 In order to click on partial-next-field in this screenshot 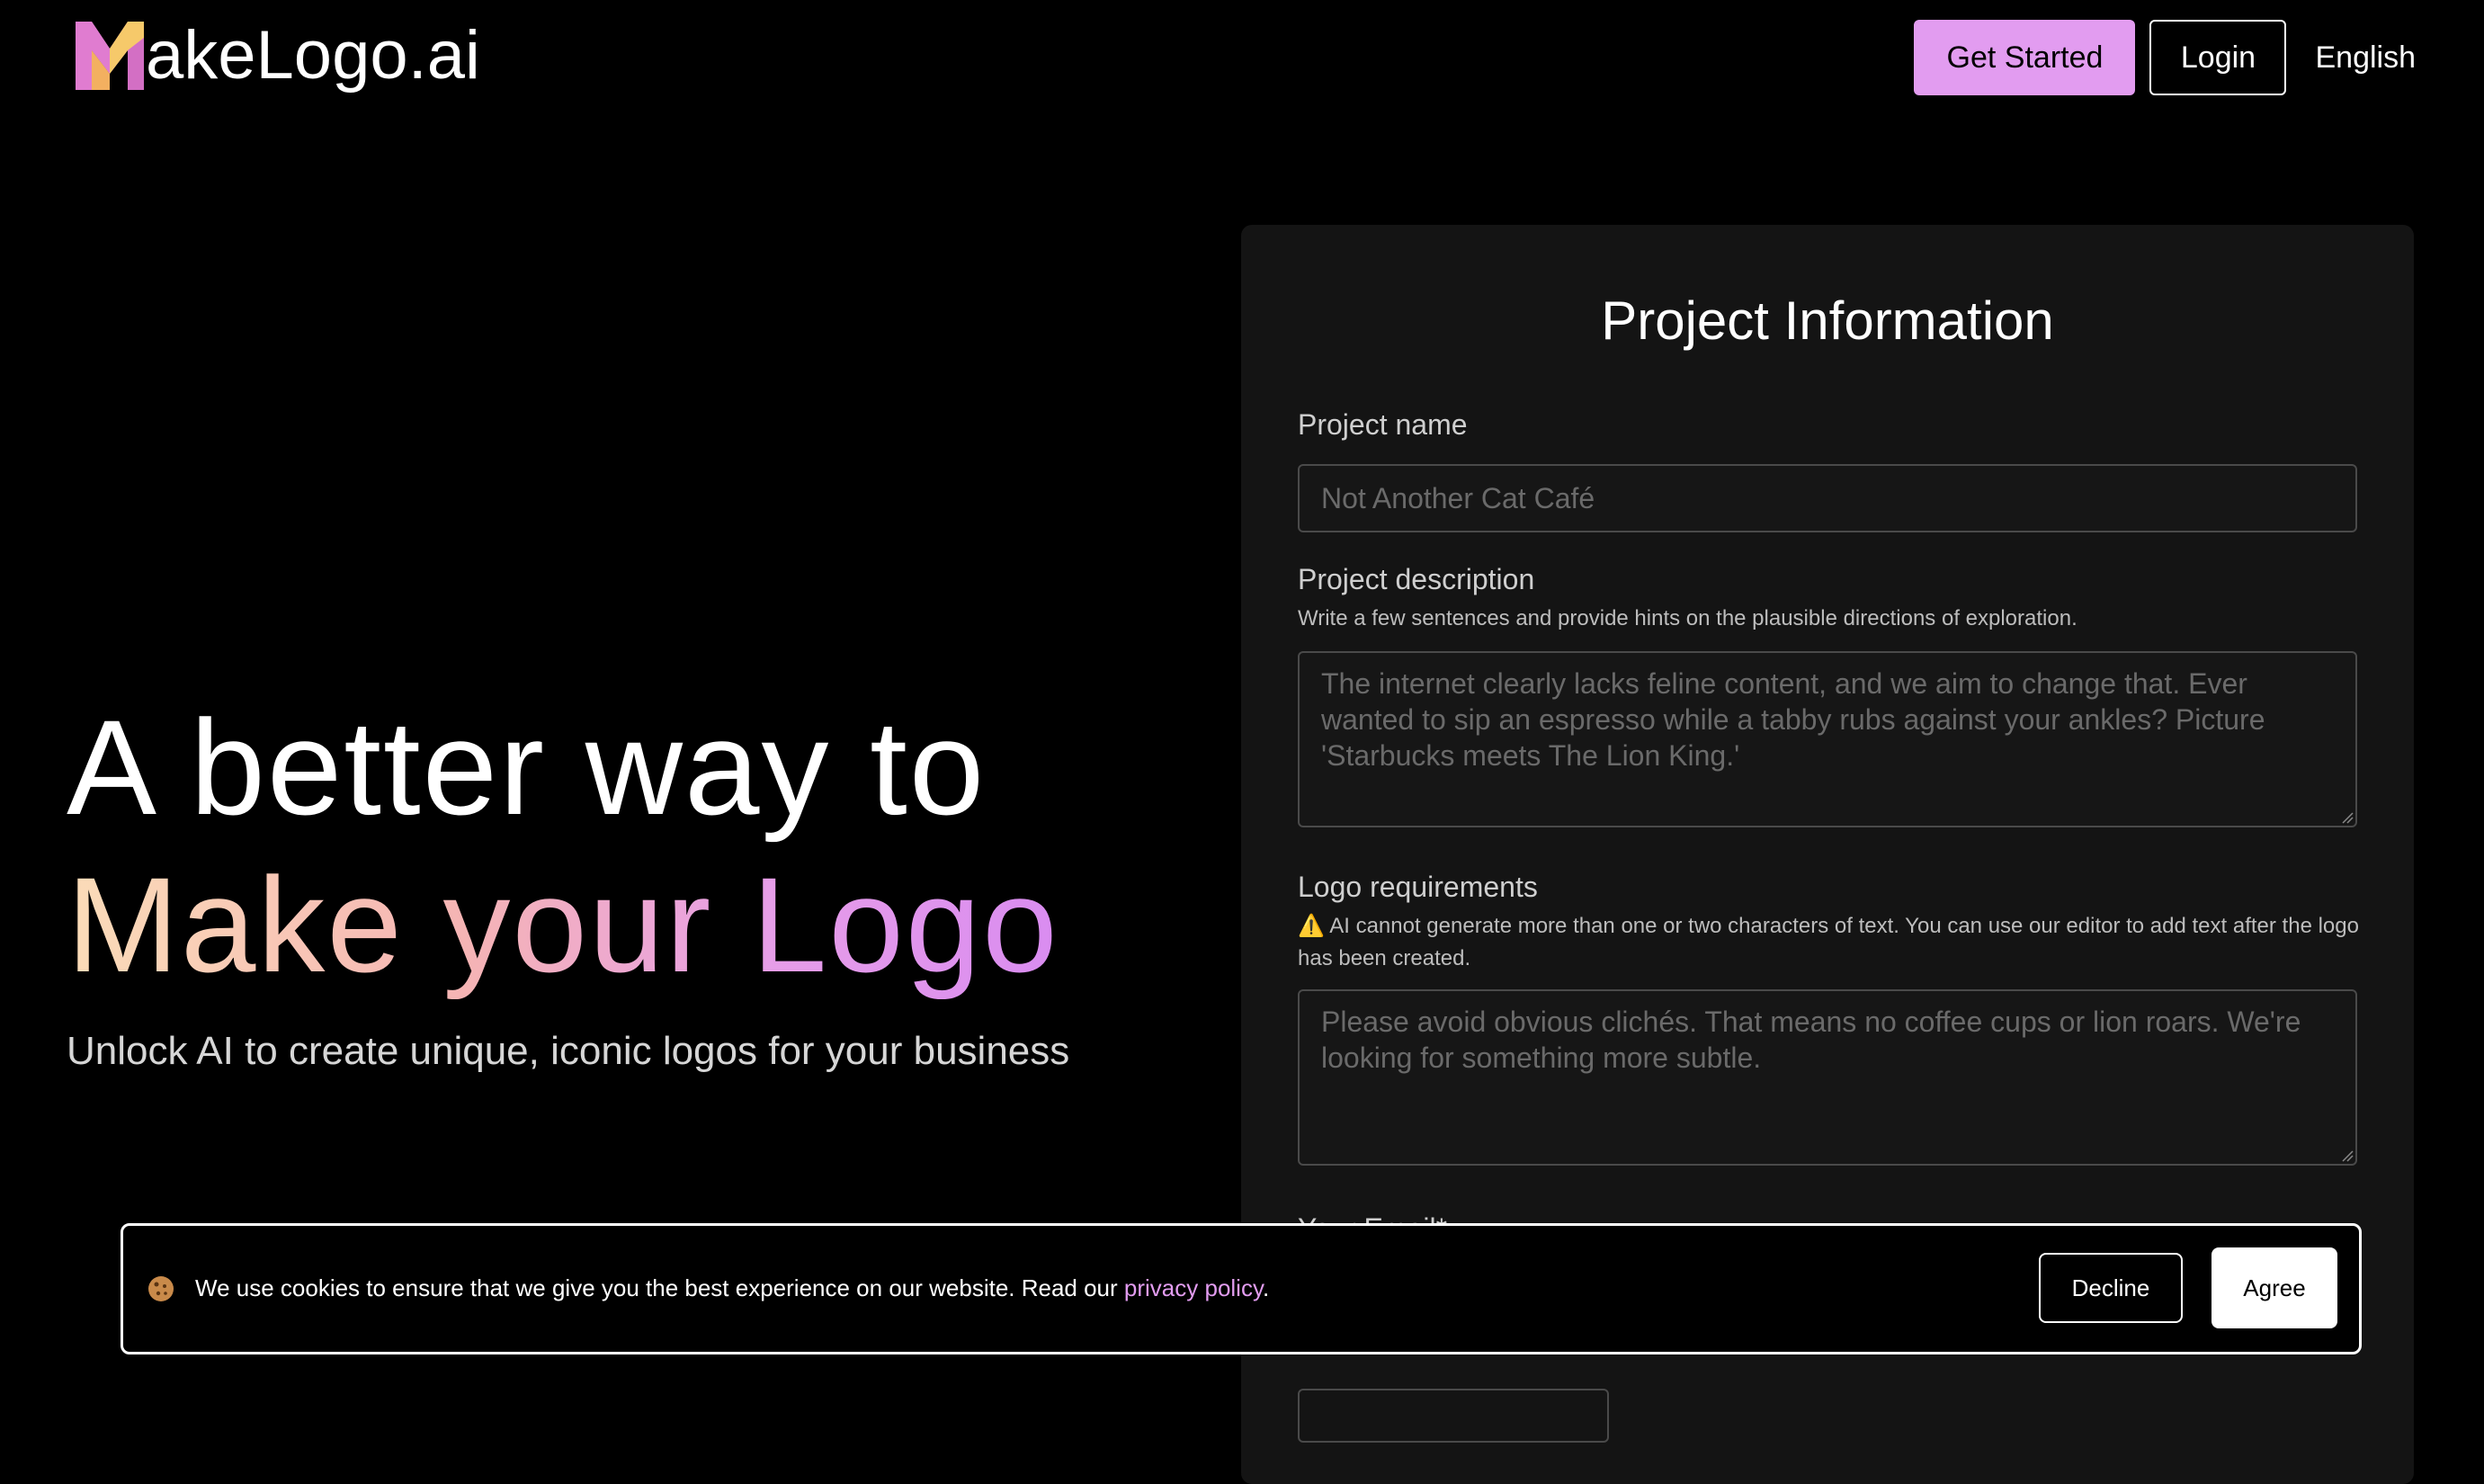, I will do `click(1453, 1416)`.